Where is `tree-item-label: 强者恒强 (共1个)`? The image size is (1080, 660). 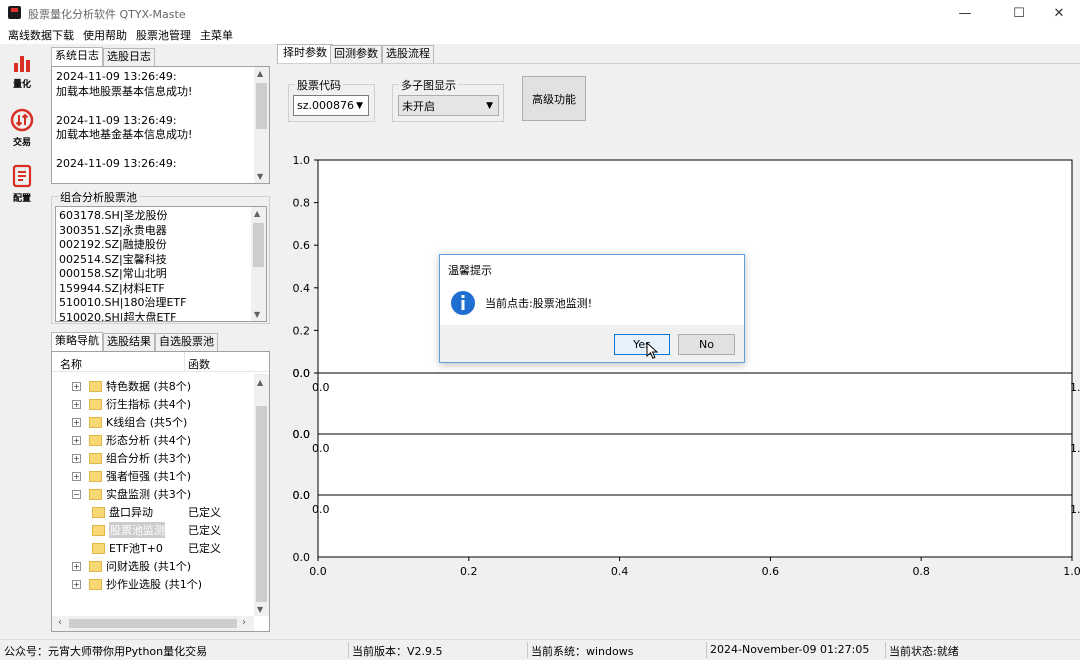
tree-item-label: 强者恒强 (共1个) is located at coordinates (149, 476).